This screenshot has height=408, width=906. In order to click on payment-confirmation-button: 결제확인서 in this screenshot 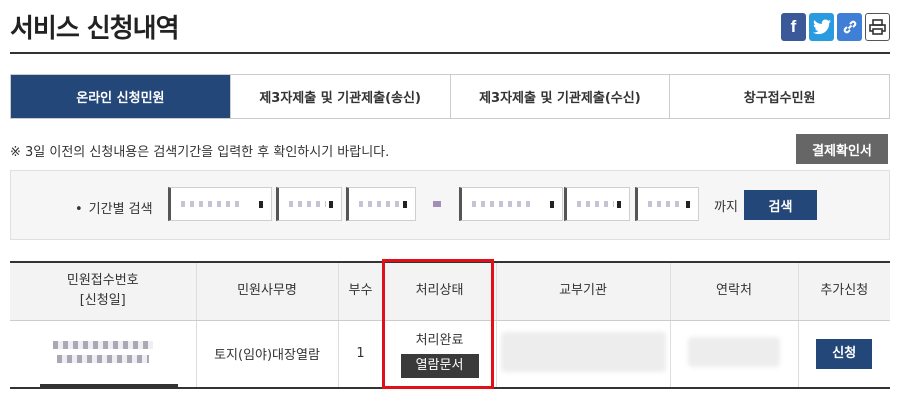, I will do `click(842, 149)`.